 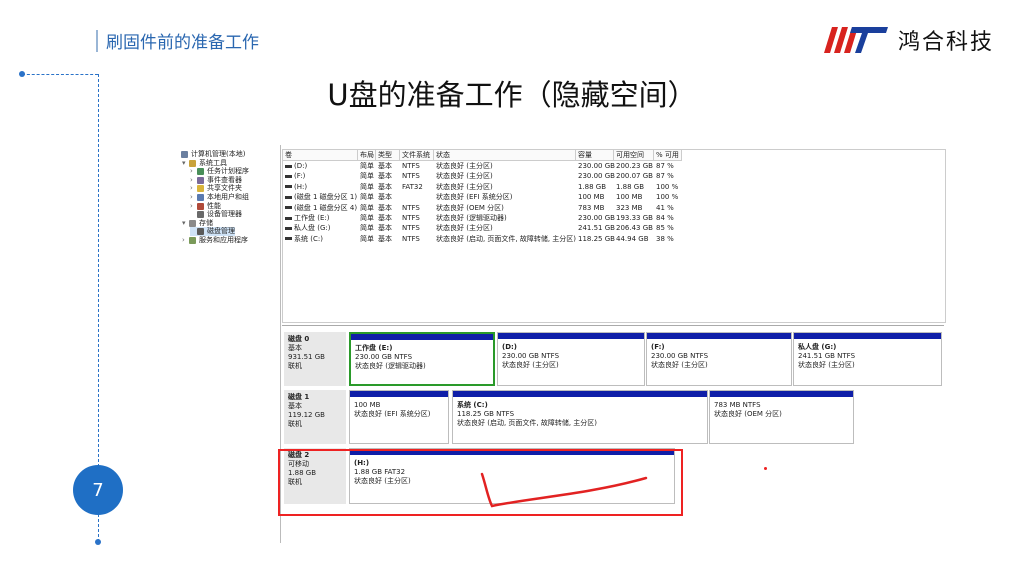 I want to click on tools-icon, so click(x=192, y=163).